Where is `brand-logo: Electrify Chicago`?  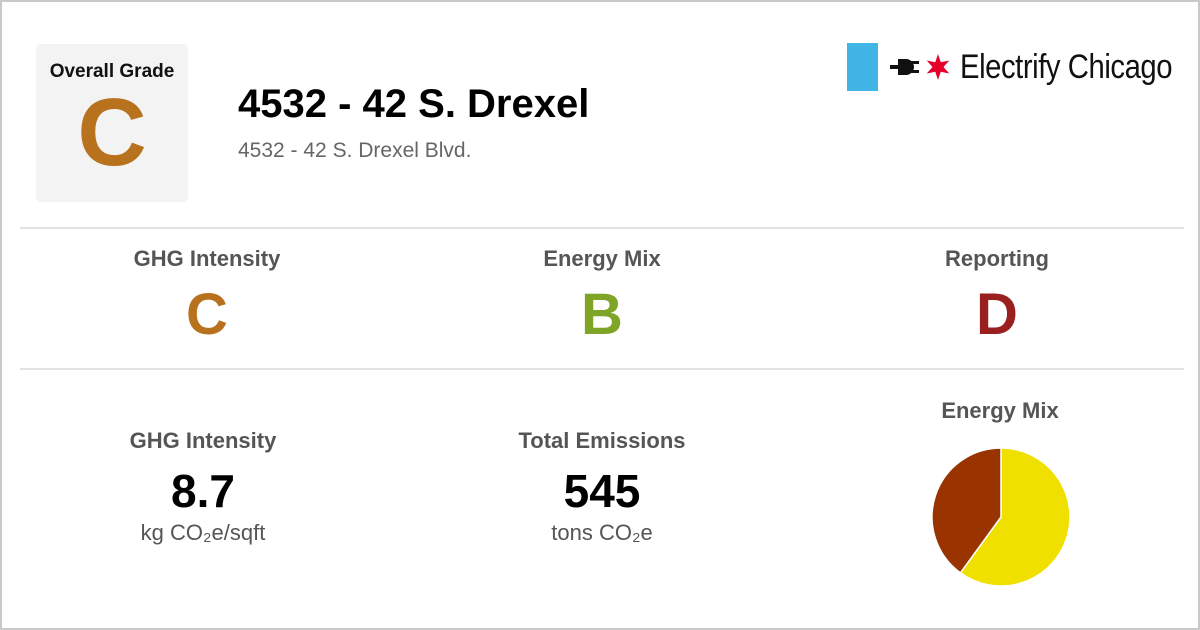 brand-logo: Electrify Chicago is located at coordinates (1010, 67).